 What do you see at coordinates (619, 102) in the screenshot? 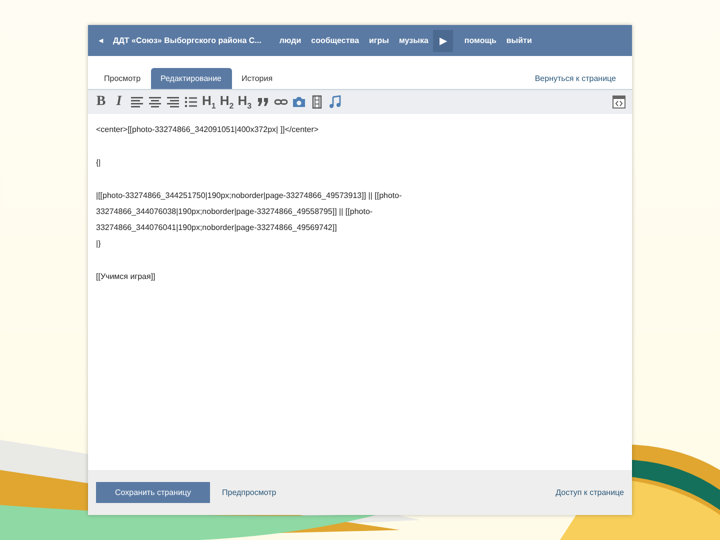
I see `source-code-icon` at bounding box center [619, 102].